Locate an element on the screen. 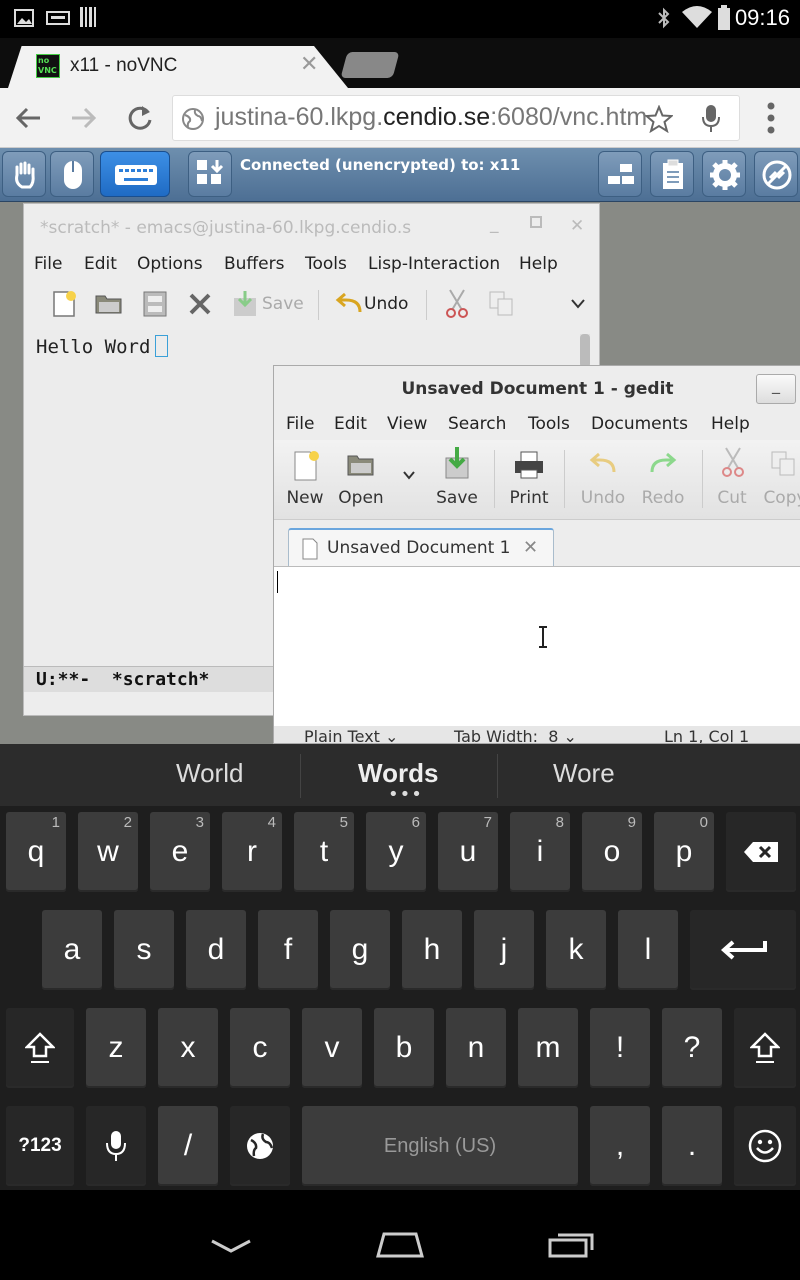 Image resolution: width=800 pixels, height=1280 pixels. keyboard-button is located at coordinates (135, 174).